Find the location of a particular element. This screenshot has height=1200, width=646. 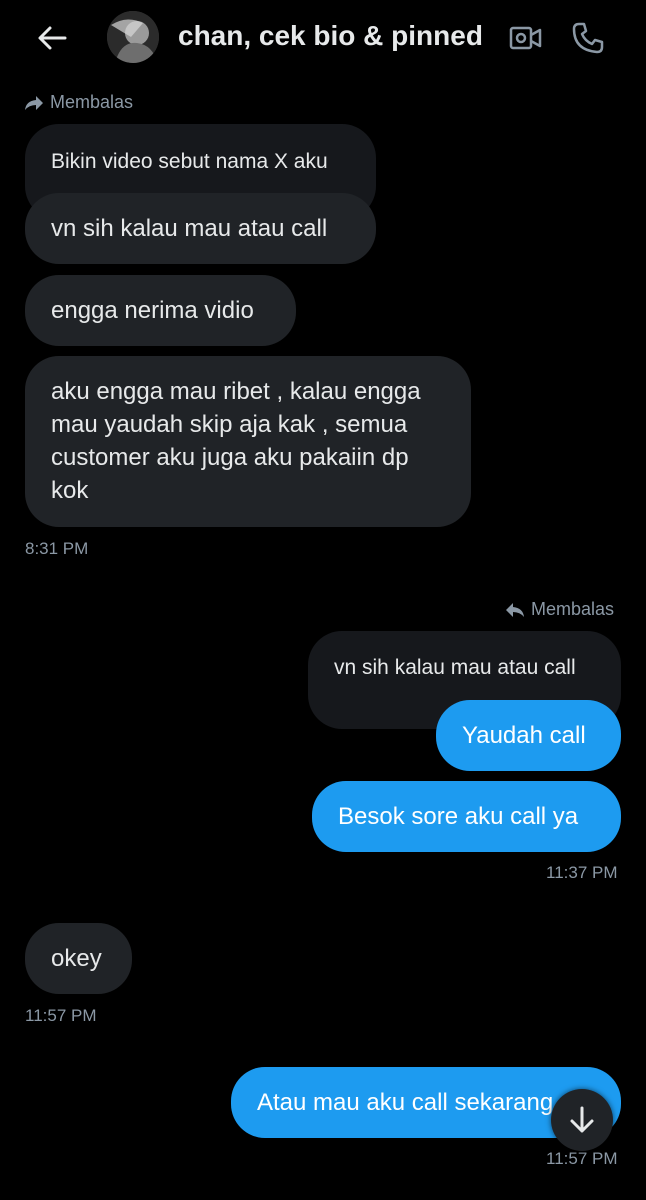

message-incoming: vn sih kalau mau atau call is located at coordinates (200, 228).